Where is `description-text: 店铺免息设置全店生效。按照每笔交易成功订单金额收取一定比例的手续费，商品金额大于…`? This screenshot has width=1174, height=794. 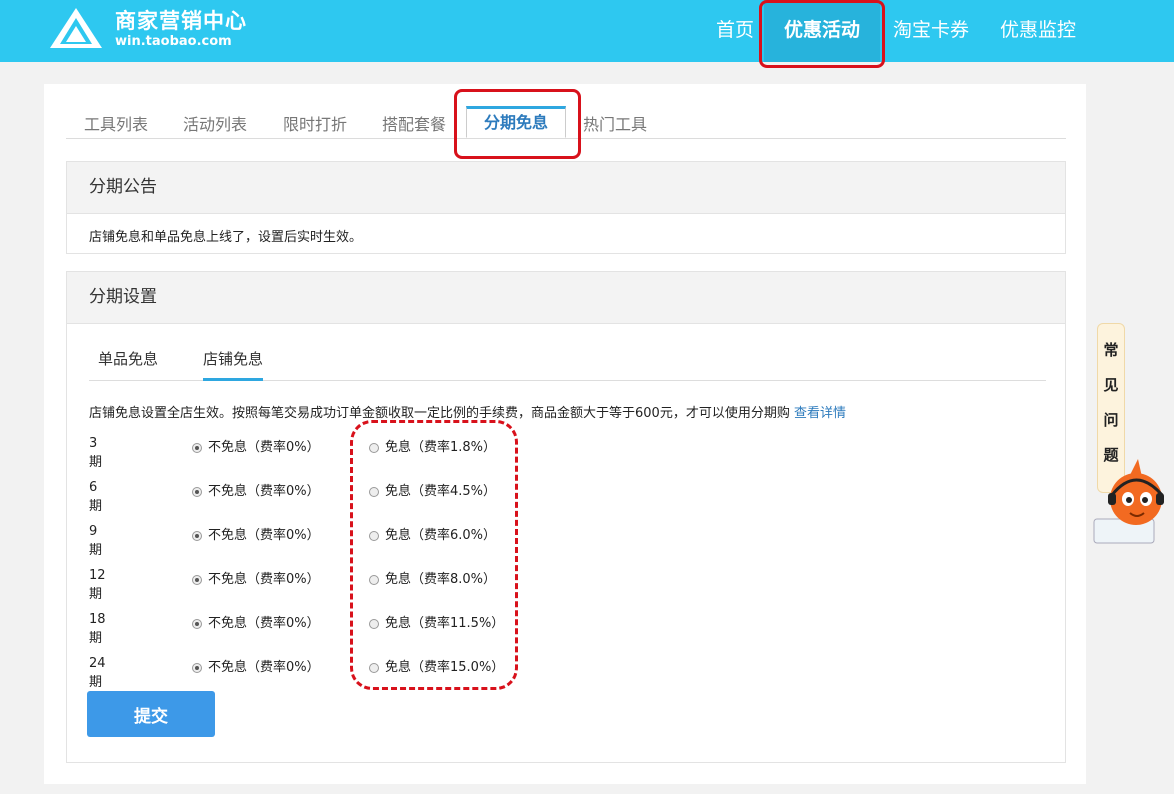 description-text: 店铺免息设置全店生效。按照每笔交易成功订单金额收取一定比例的手续费，商品金额大于… is located at coordinates (439, 413).